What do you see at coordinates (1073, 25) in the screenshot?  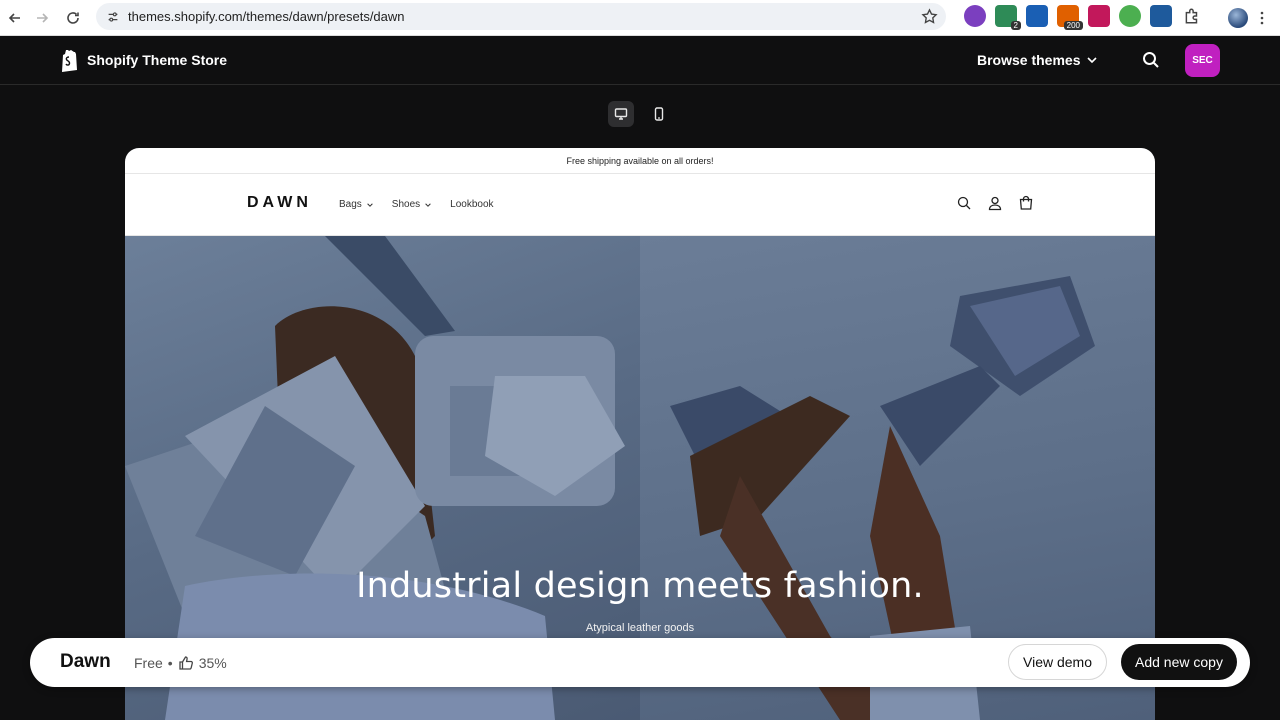 I see `extension-badge: 200` at bounding box center [1073, 25].